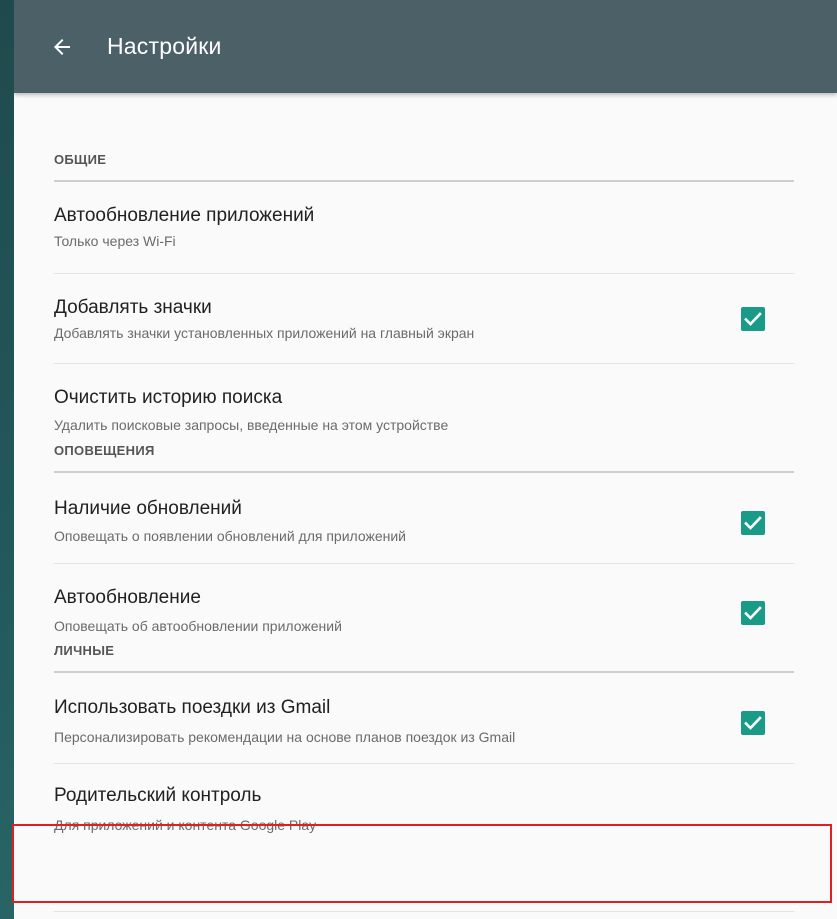  Describe the element at coordinates (184, 215) in the screenshot. I see `pref-title: Автообновление приложений` at that location.